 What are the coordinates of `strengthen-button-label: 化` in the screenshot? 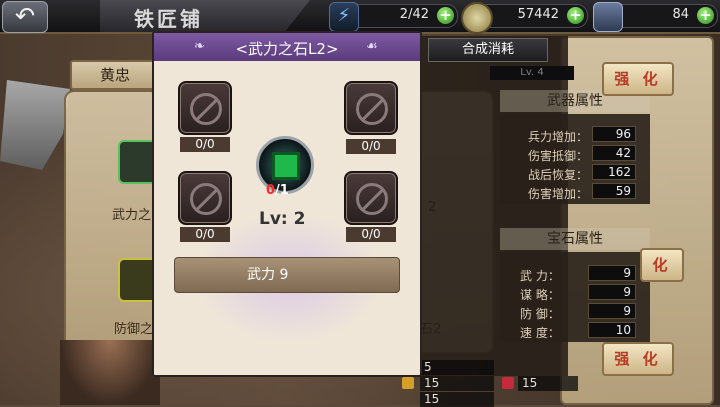 It's located at (662, 265).